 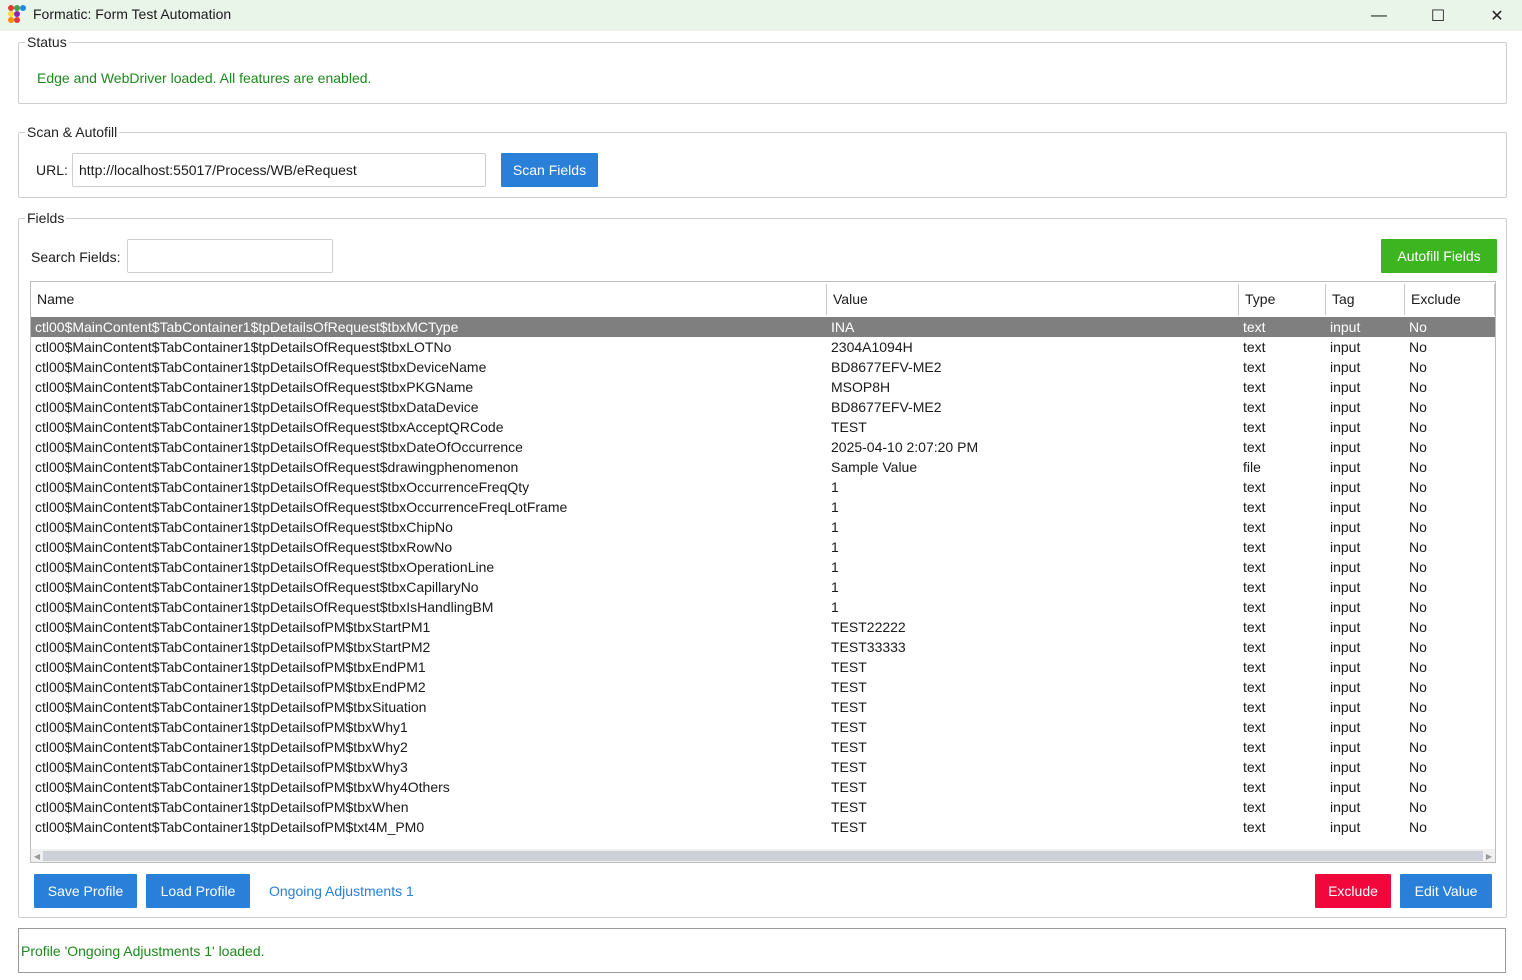 I want to click on column-header-name: Name, so click(x=429, y=299).